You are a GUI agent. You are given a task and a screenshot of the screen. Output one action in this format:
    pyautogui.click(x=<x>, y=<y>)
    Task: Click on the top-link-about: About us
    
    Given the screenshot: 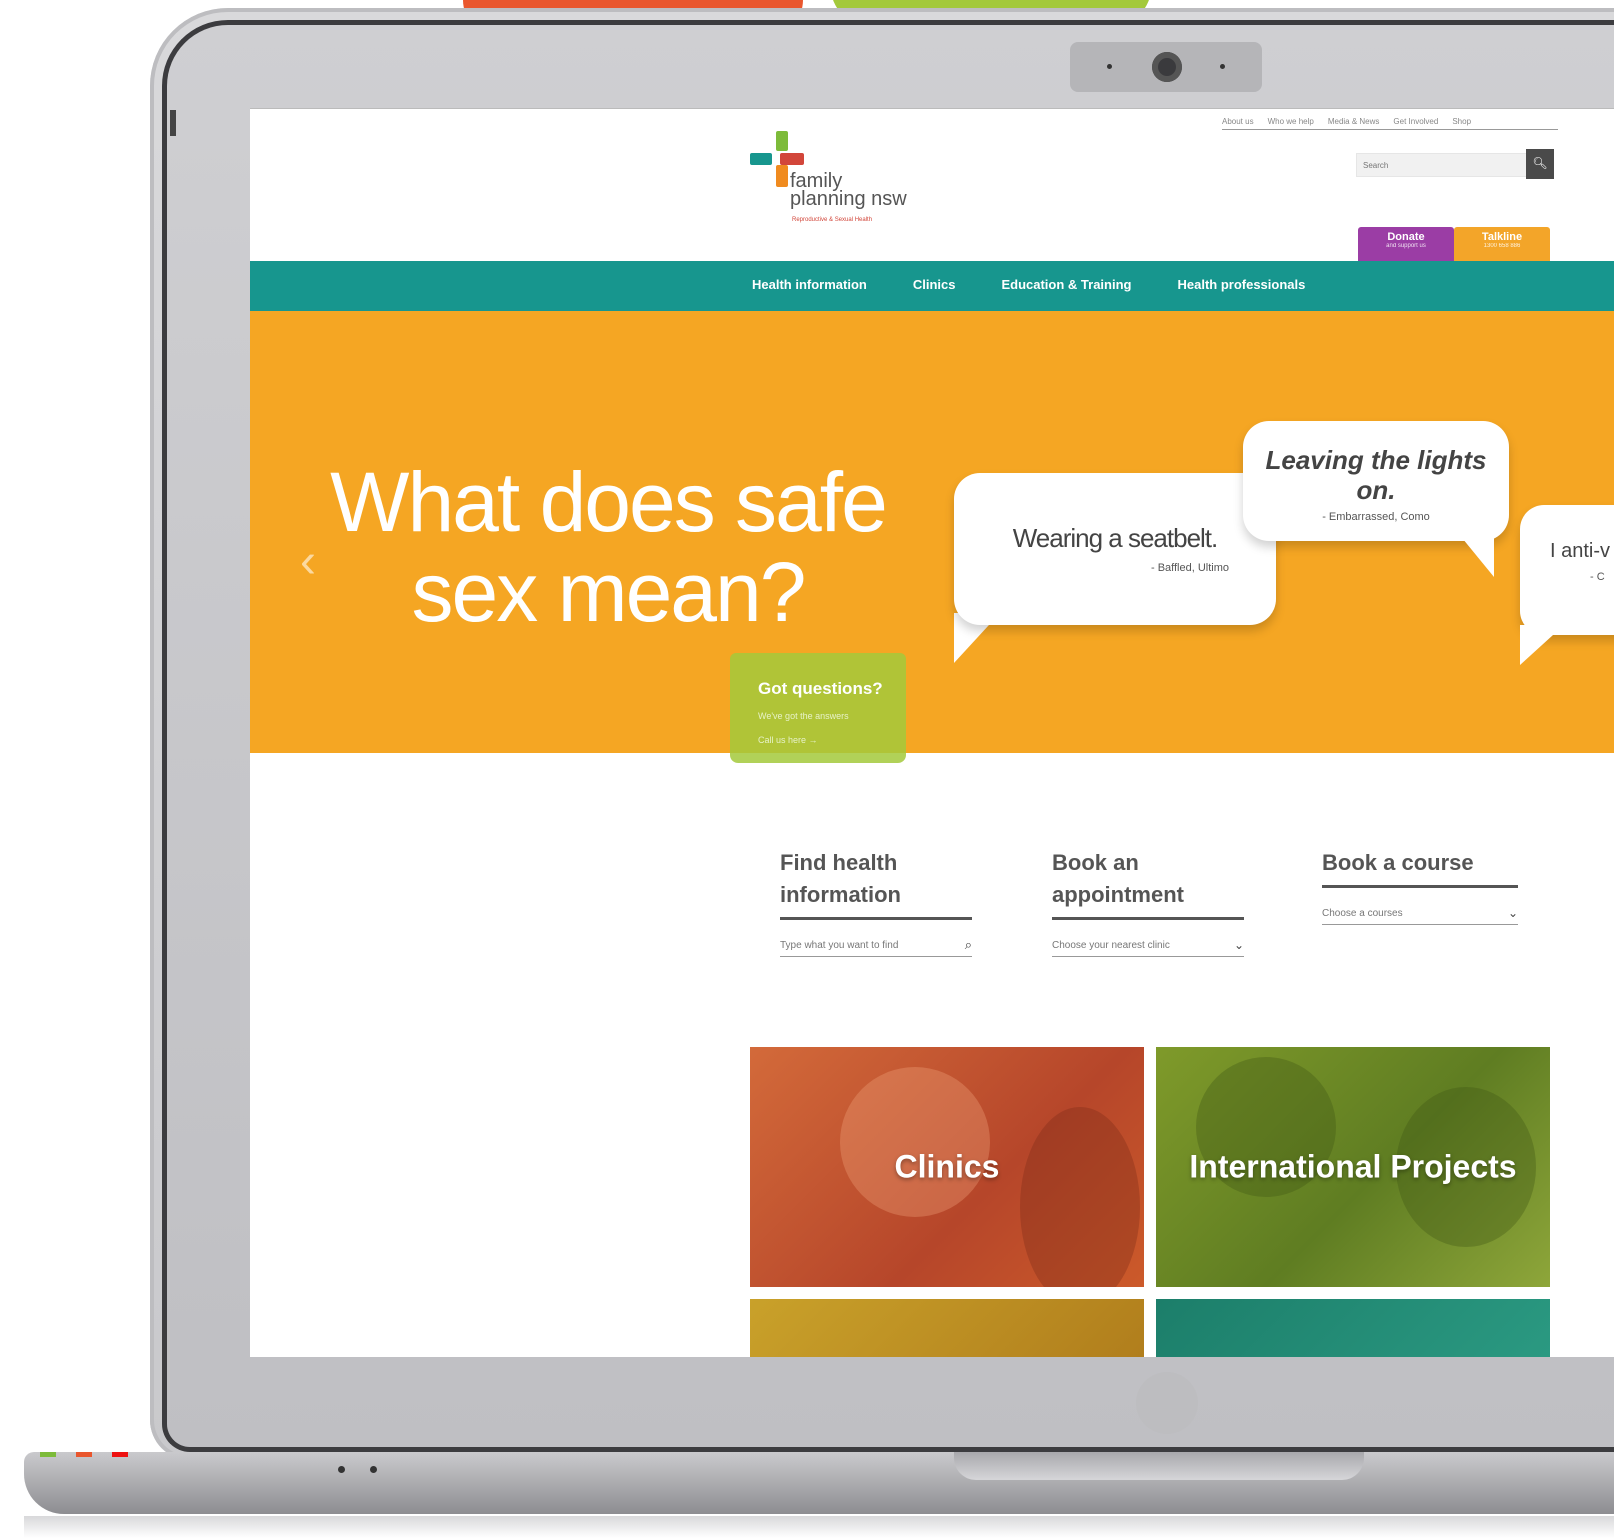 What is the action you would take?
    pyautogui.click(x=1238, y=121)
    